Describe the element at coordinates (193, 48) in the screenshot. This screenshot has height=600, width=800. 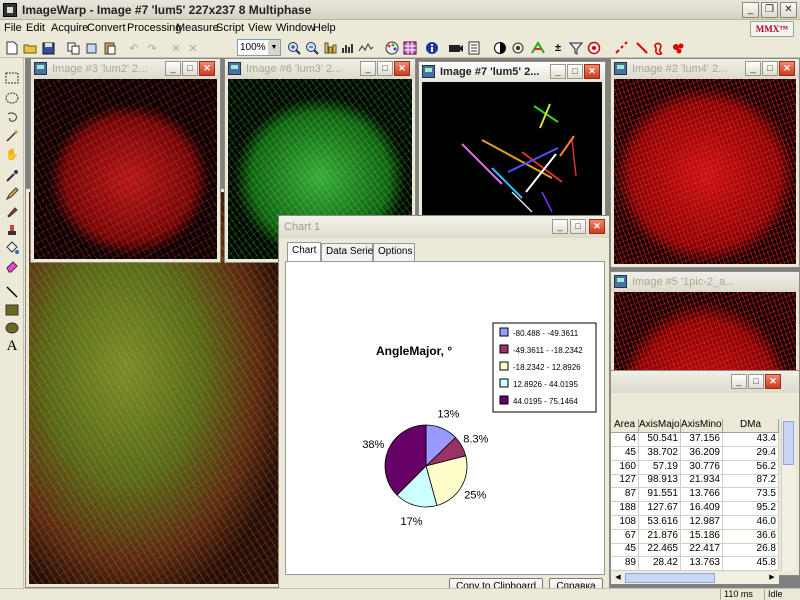
I see `delete-icon: ✕` at that location.